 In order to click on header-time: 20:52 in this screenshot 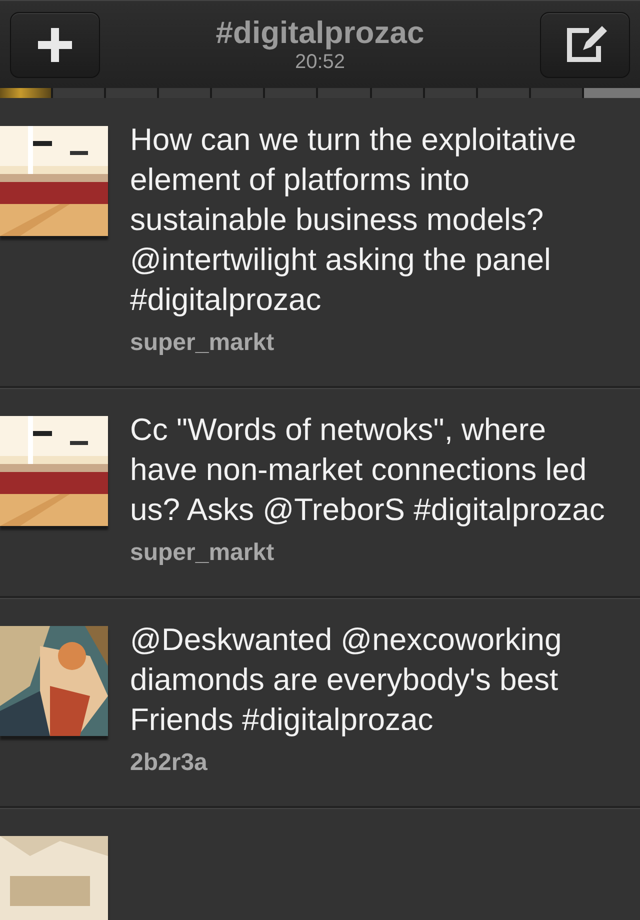, I will do `click(320, 62)`.